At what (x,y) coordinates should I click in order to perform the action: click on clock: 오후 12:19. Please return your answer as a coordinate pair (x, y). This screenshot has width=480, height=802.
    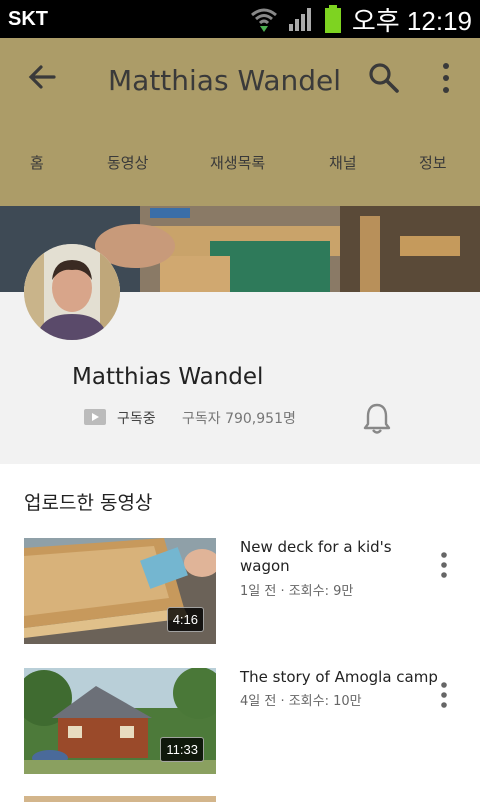
    Looking at the image, I should click on (411, 20).